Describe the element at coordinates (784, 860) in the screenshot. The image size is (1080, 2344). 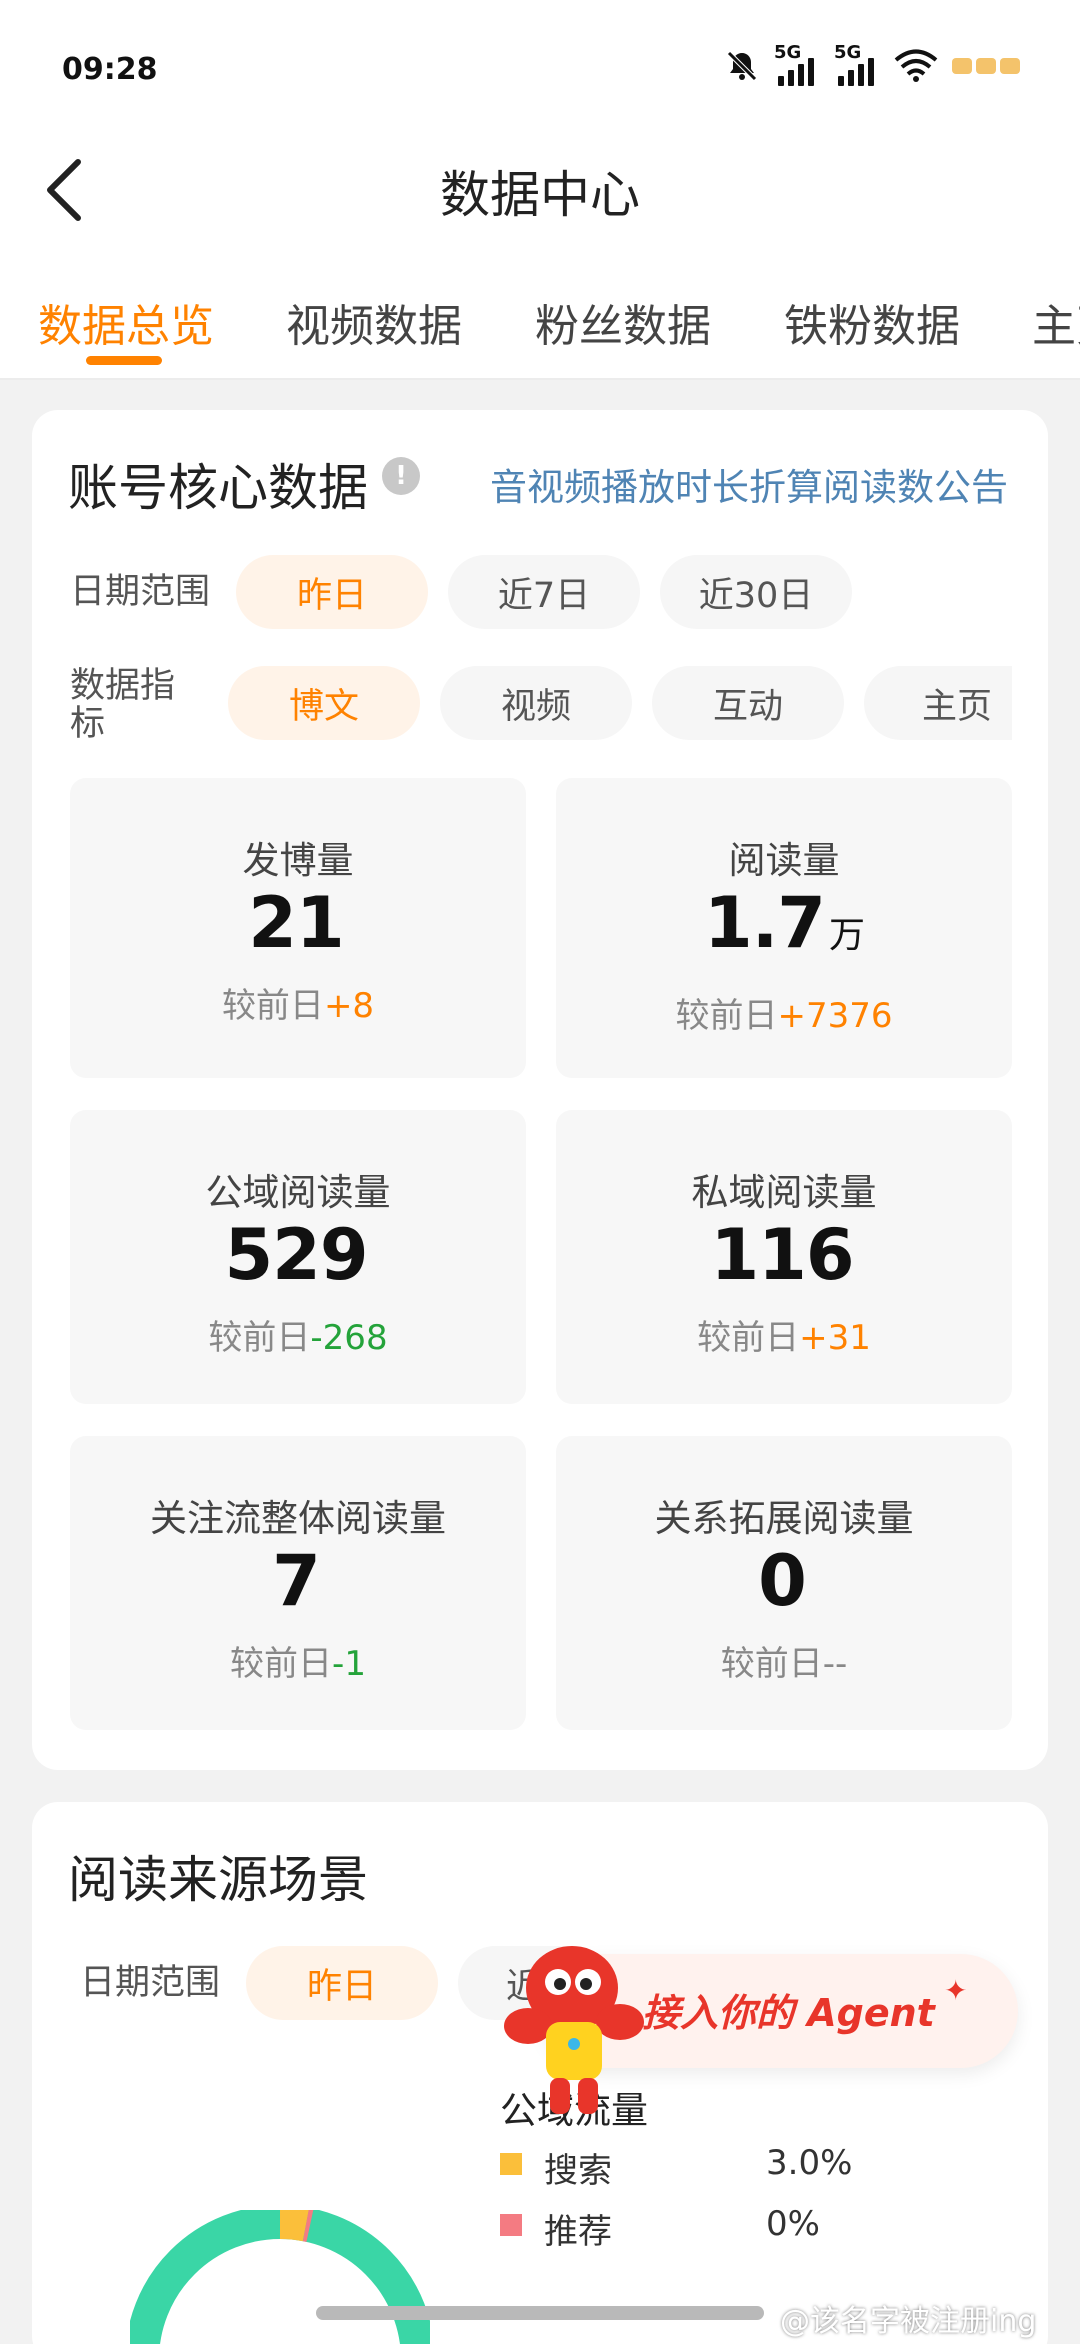
I see `metric-label: 阅读量` at that location.